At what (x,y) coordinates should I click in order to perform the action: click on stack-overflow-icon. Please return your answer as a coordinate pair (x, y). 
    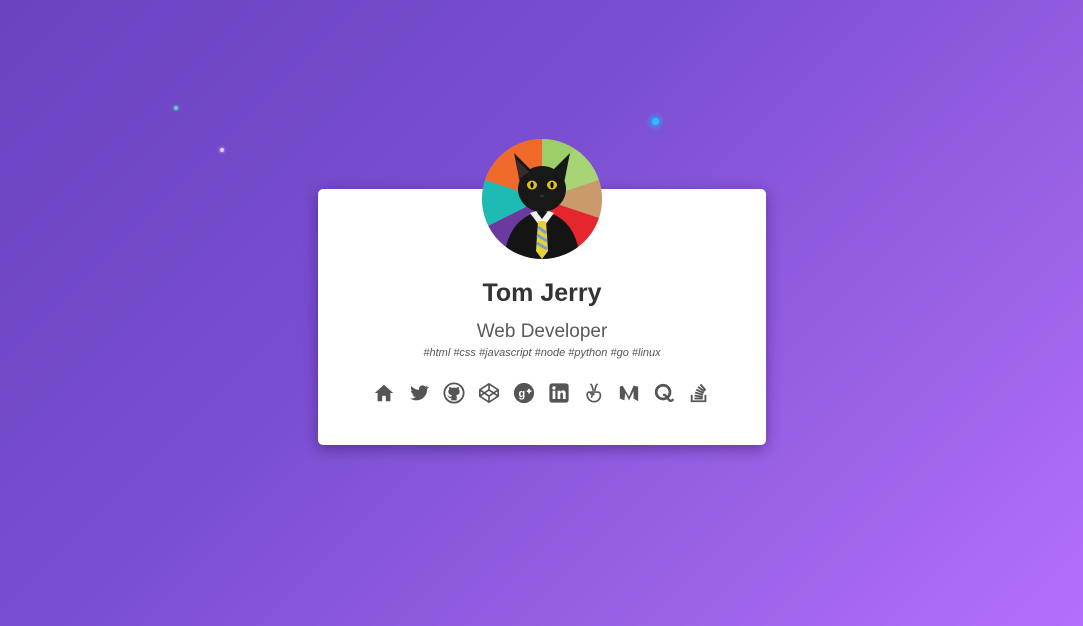
    Looking at the image, I should click on (698, 393).